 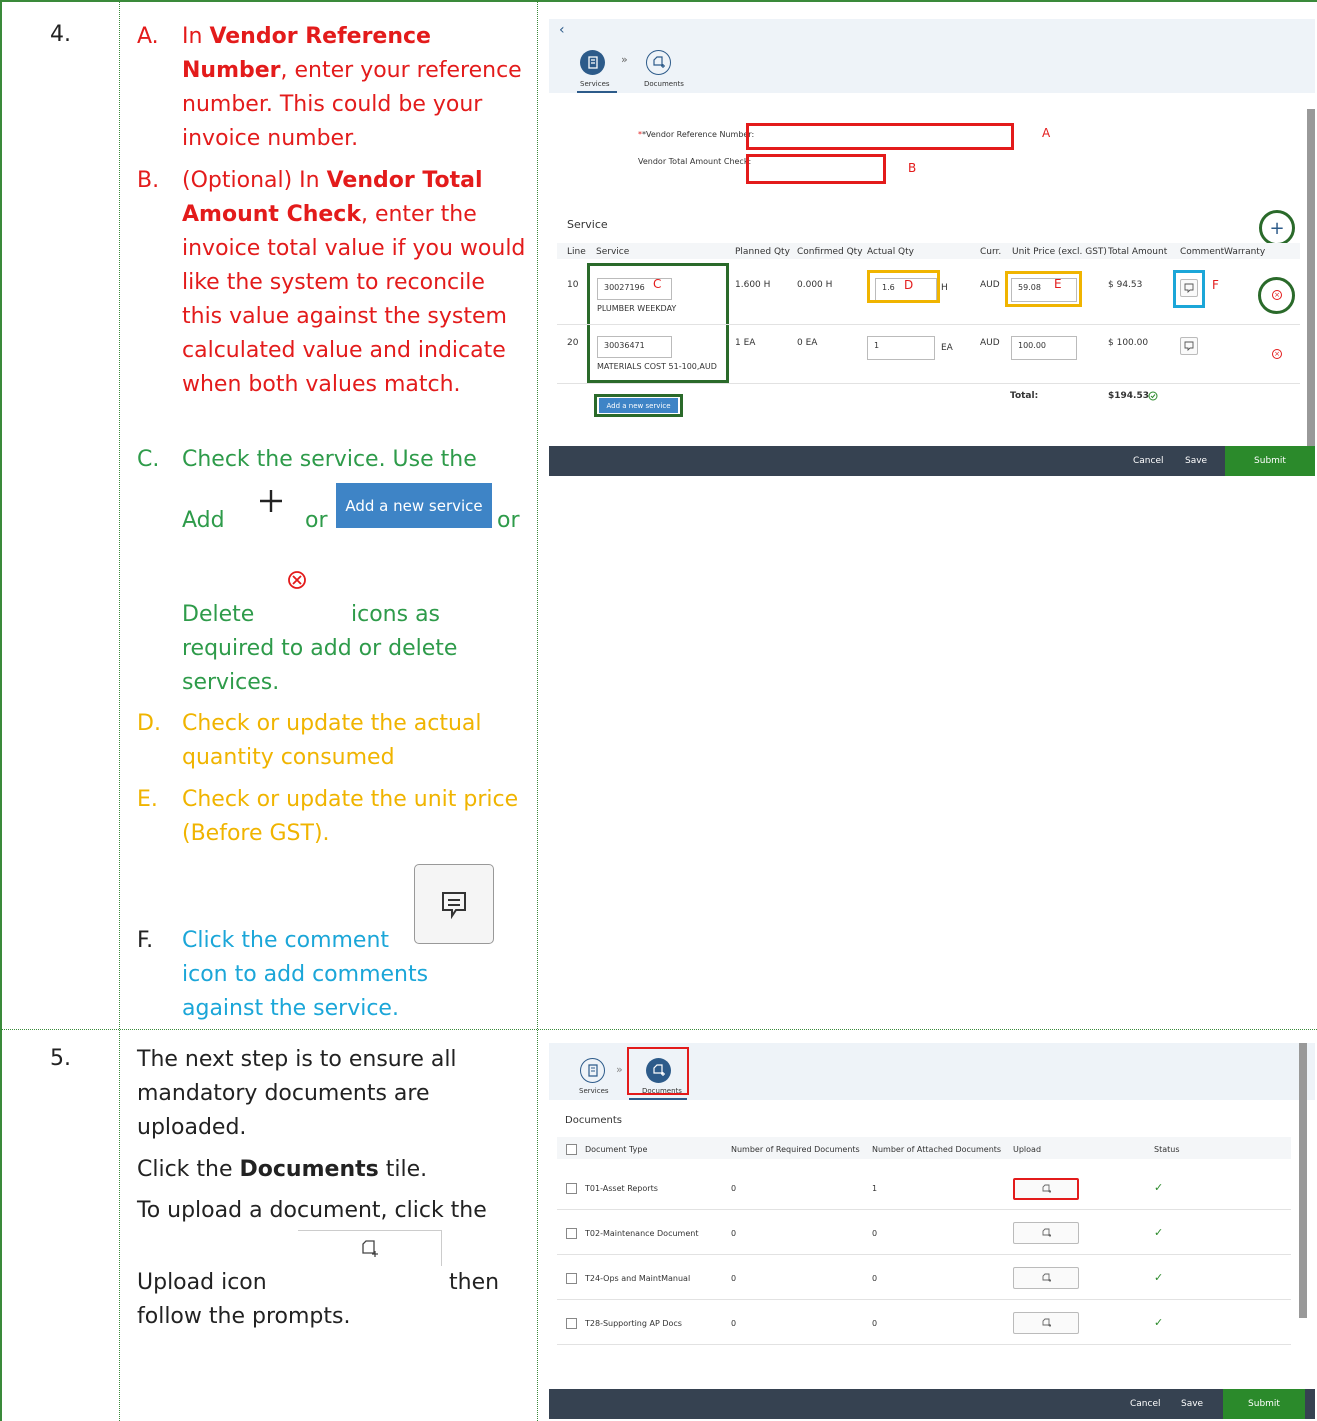 What do you see at coordinates (657, 284) in the screenshot?
I see `annotation-c: C` at bounding box center [657, 284].